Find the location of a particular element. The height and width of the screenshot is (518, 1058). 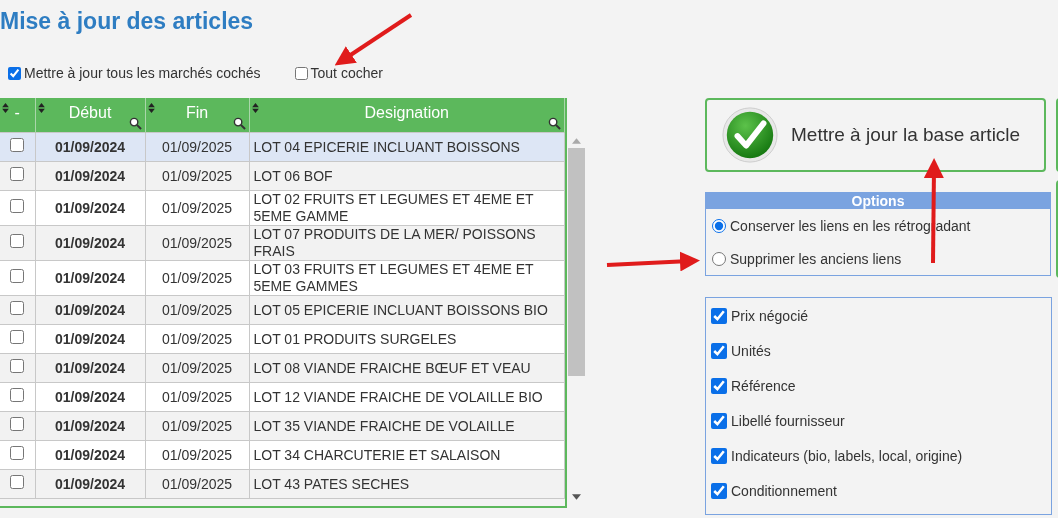

page-title: Mise à jour des articles is located at coordinates (127, 21).